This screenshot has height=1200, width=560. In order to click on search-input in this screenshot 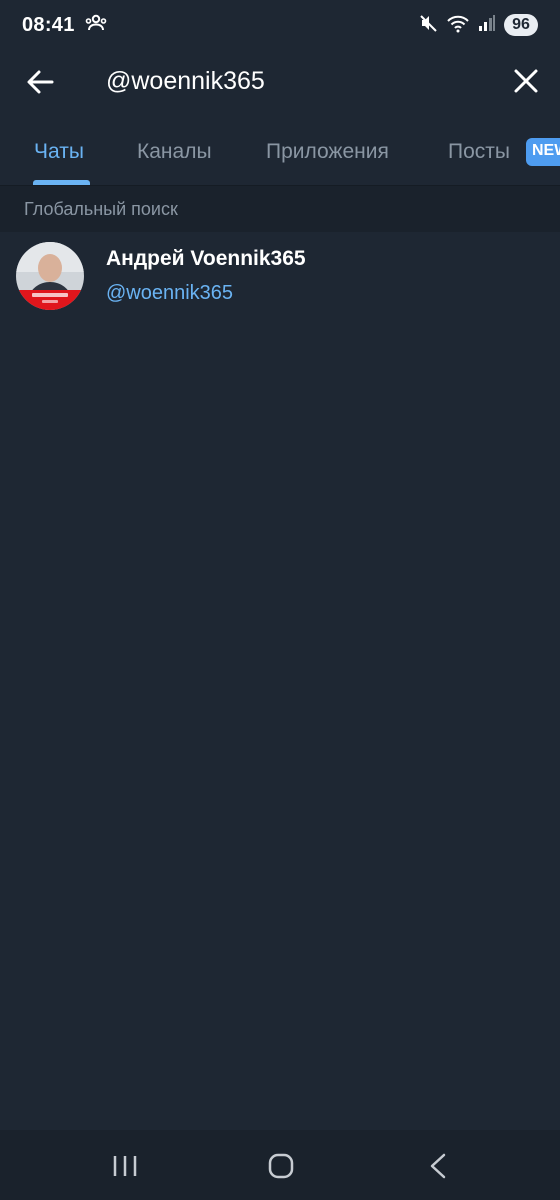, I will do `click(296, 81)`.